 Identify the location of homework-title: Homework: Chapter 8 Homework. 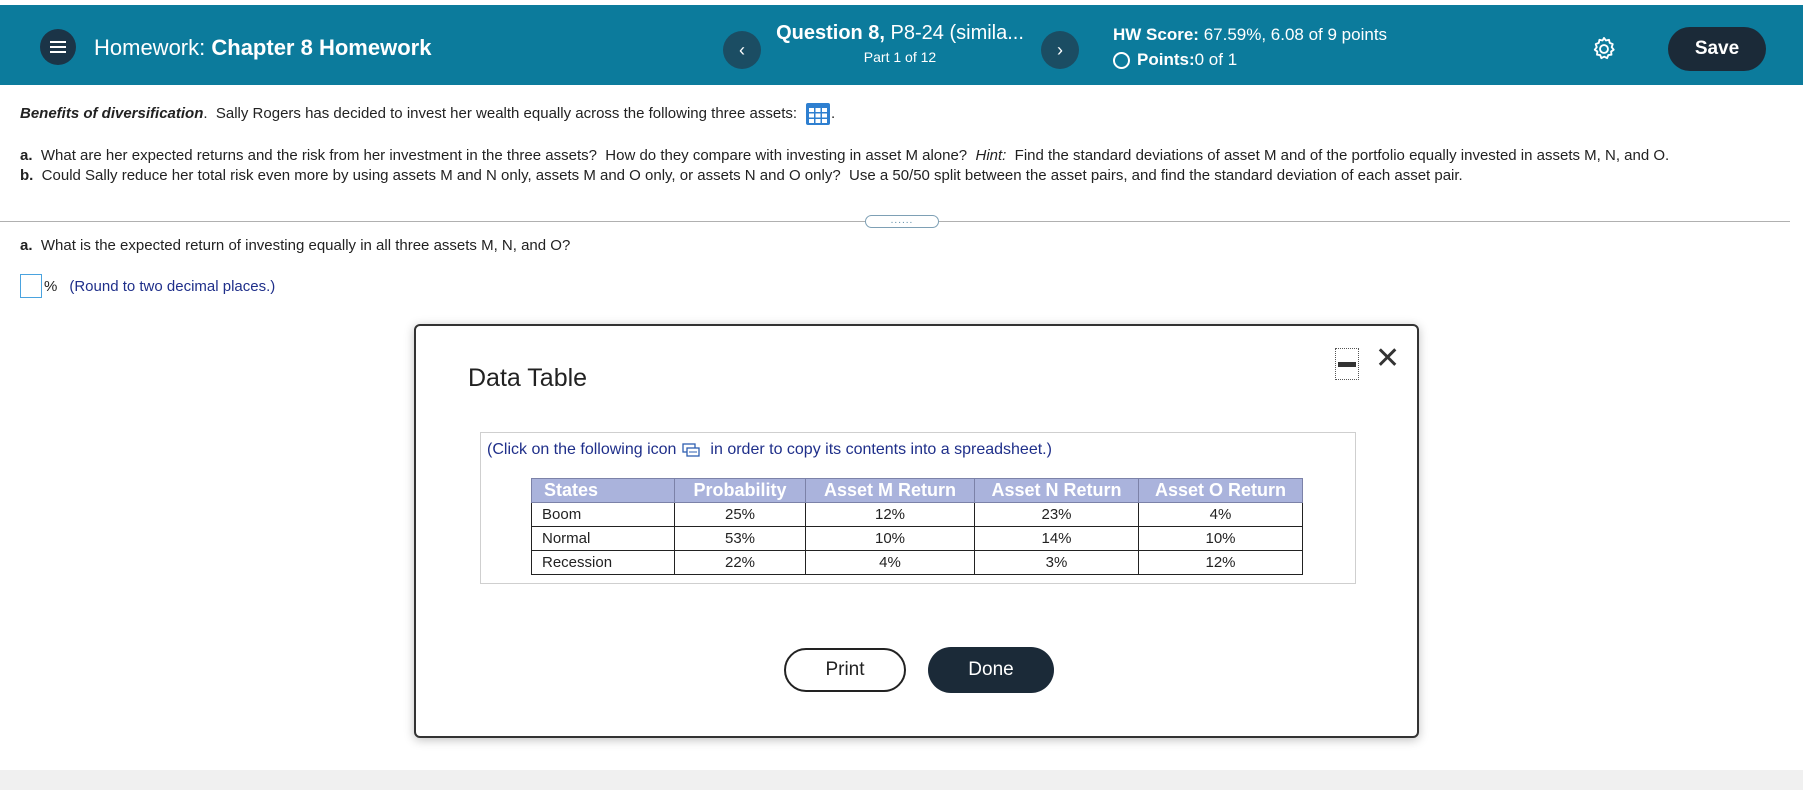
(262, 48).